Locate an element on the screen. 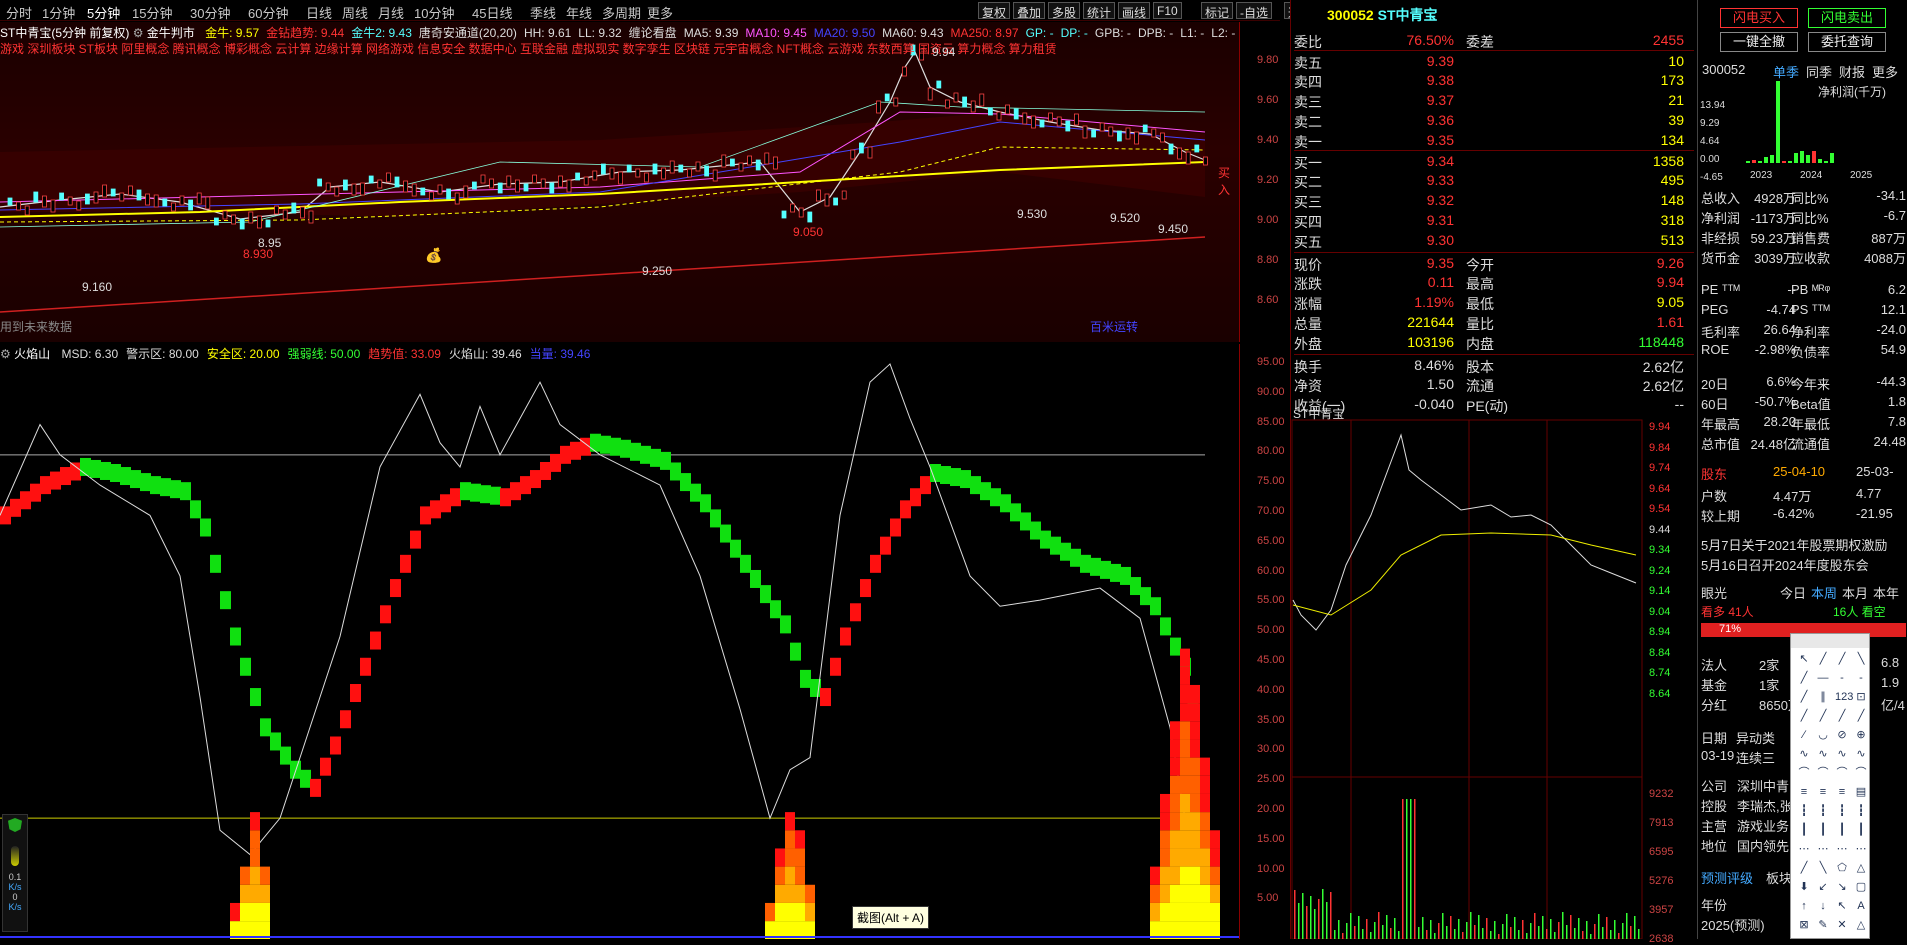  tab-11: 季线 is located at coordinates (543, 12).